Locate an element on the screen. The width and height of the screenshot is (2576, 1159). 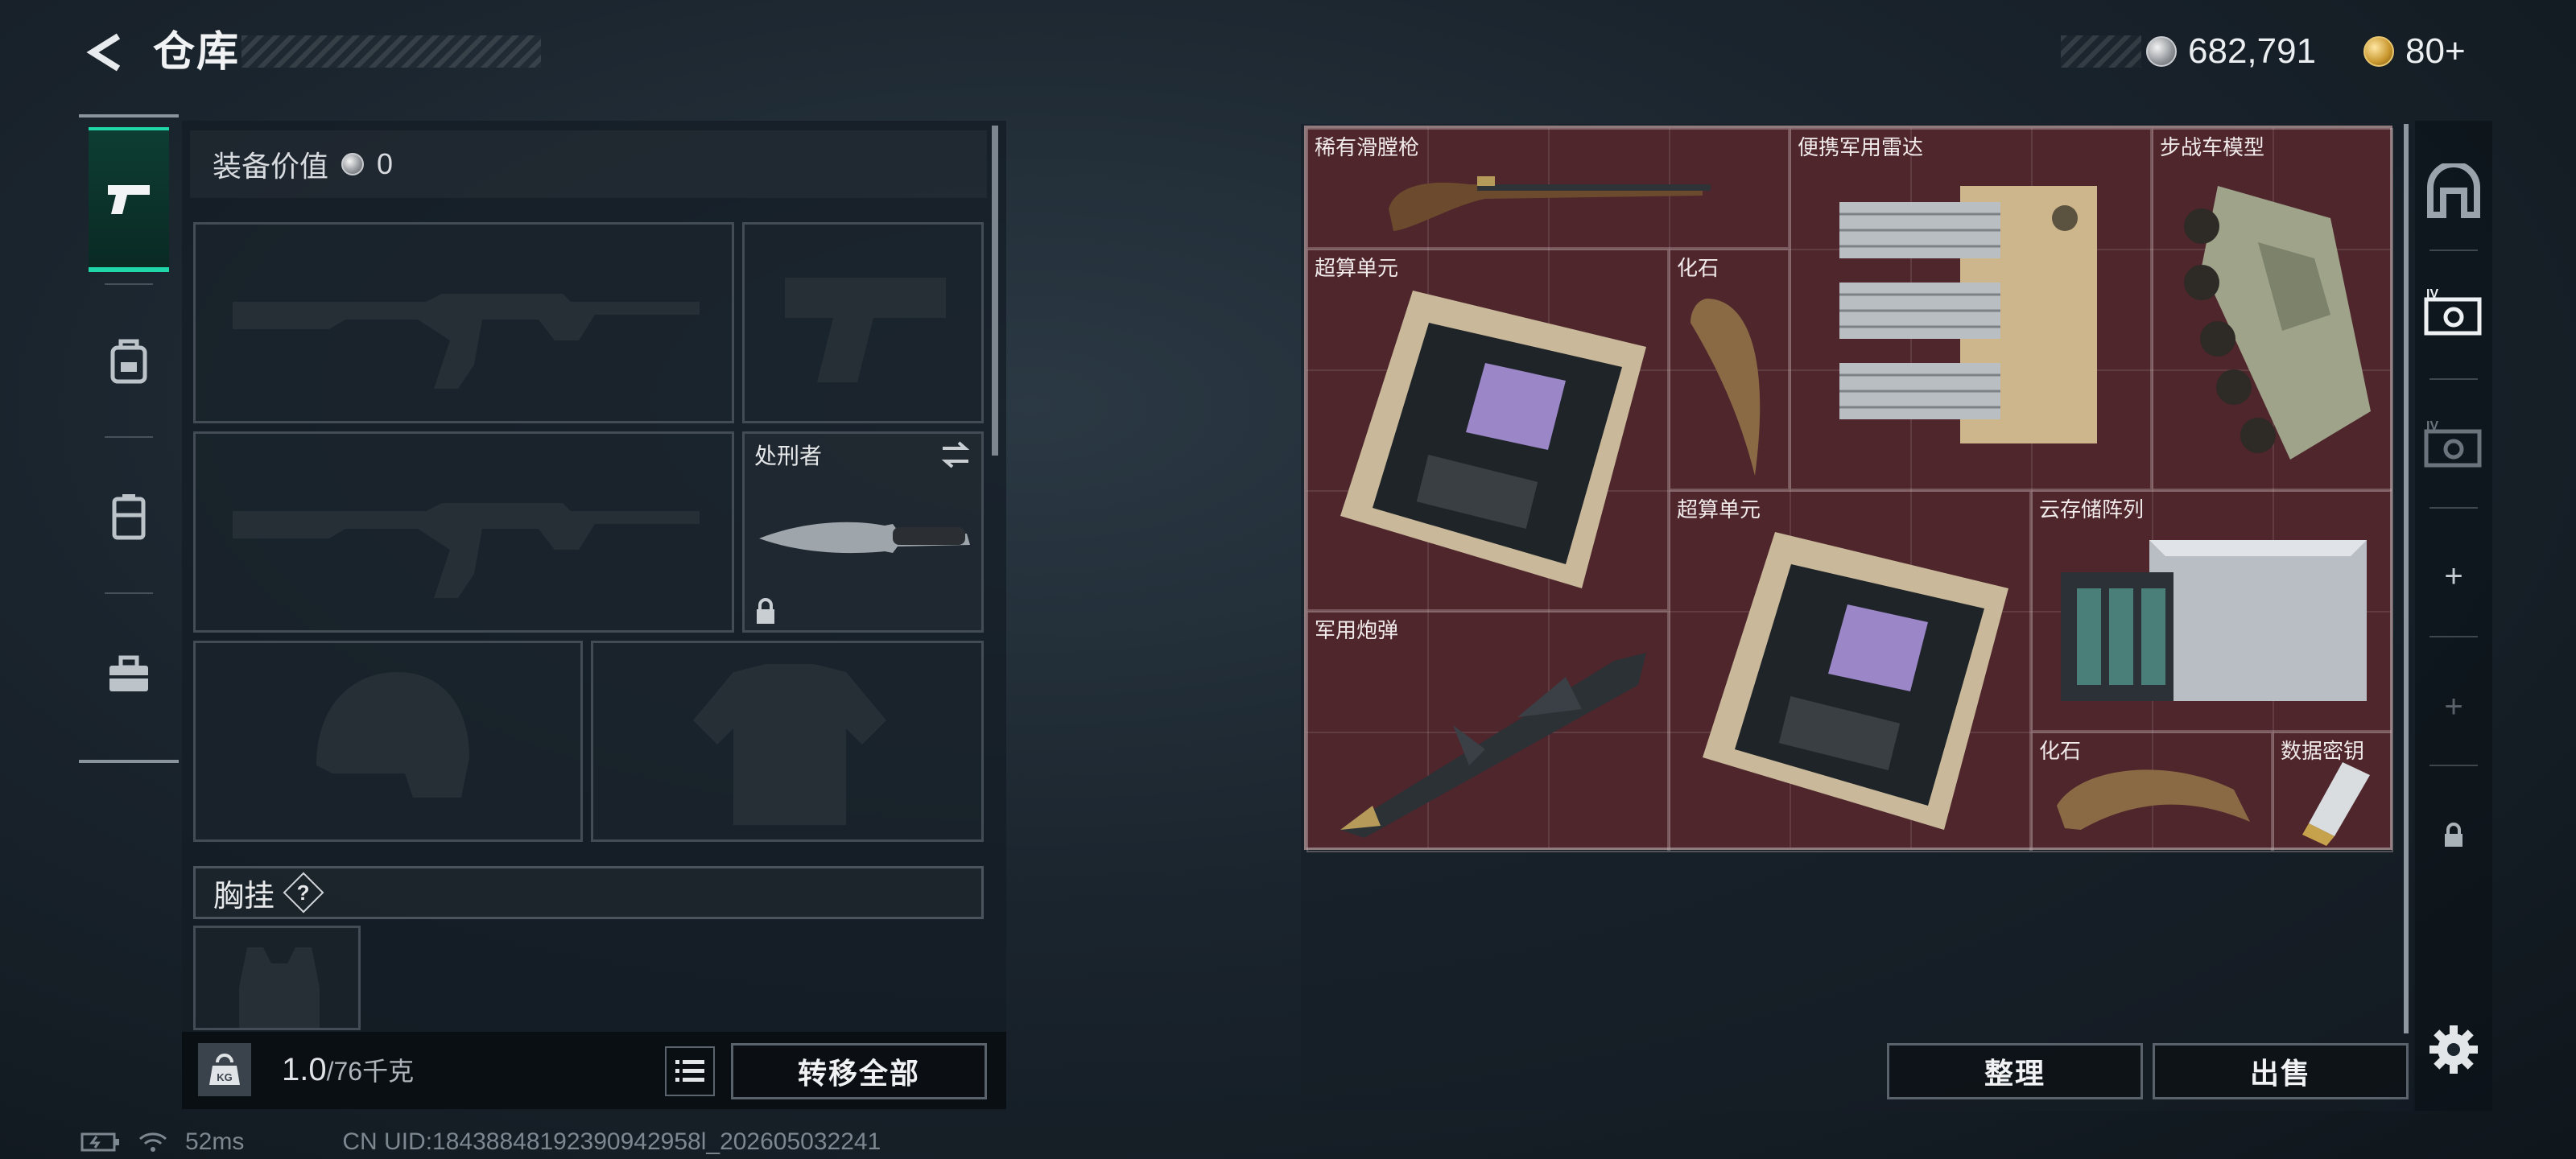
secondary-weapon-slot is located at coordinates (463, 532).